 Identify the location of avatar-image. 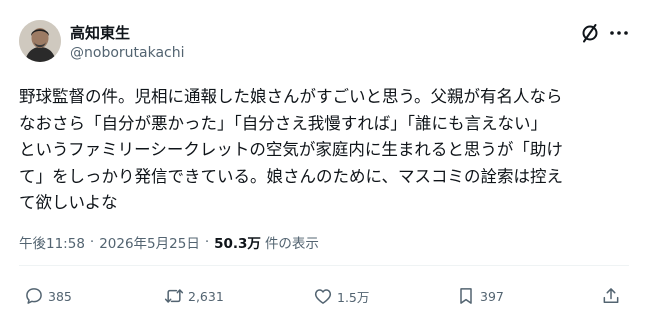
(40, 41).